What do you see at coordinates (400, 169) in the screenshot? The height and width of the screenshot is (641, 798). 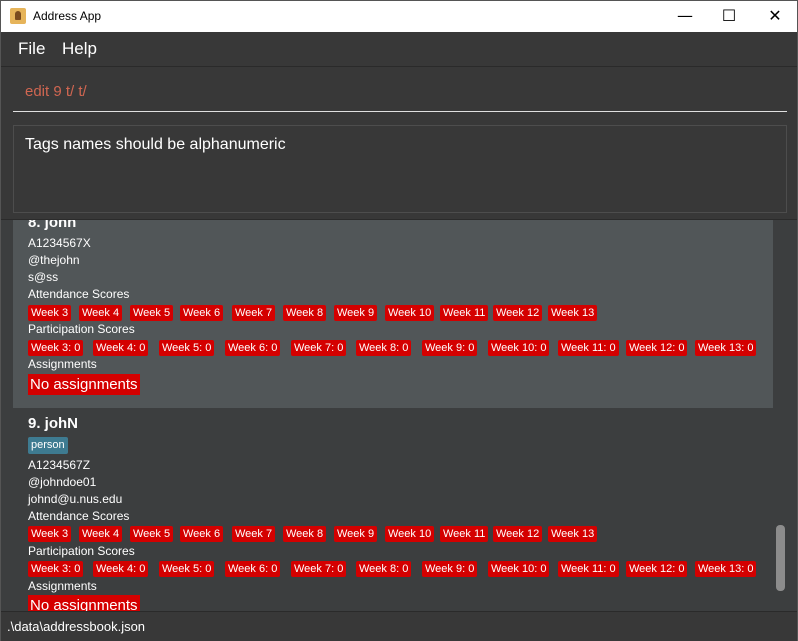 I see `result-display: Tags names should be alphanumeric` at bounding box center [400, 169].